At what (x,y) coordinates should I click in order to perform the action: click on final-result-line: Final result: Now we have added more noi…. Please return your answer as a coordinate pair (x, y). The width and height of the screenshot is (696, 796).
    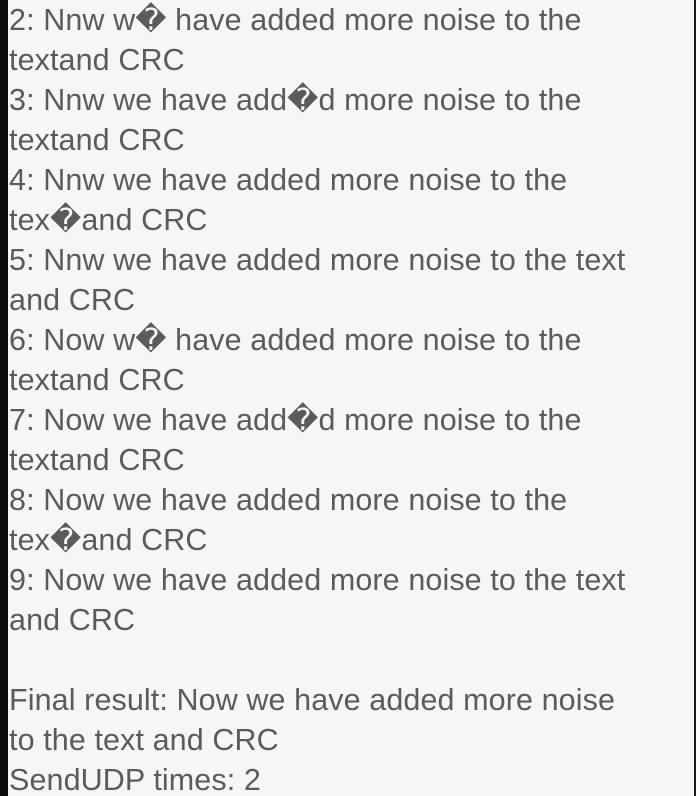
    Looking at the image, I should click on (312, 700).